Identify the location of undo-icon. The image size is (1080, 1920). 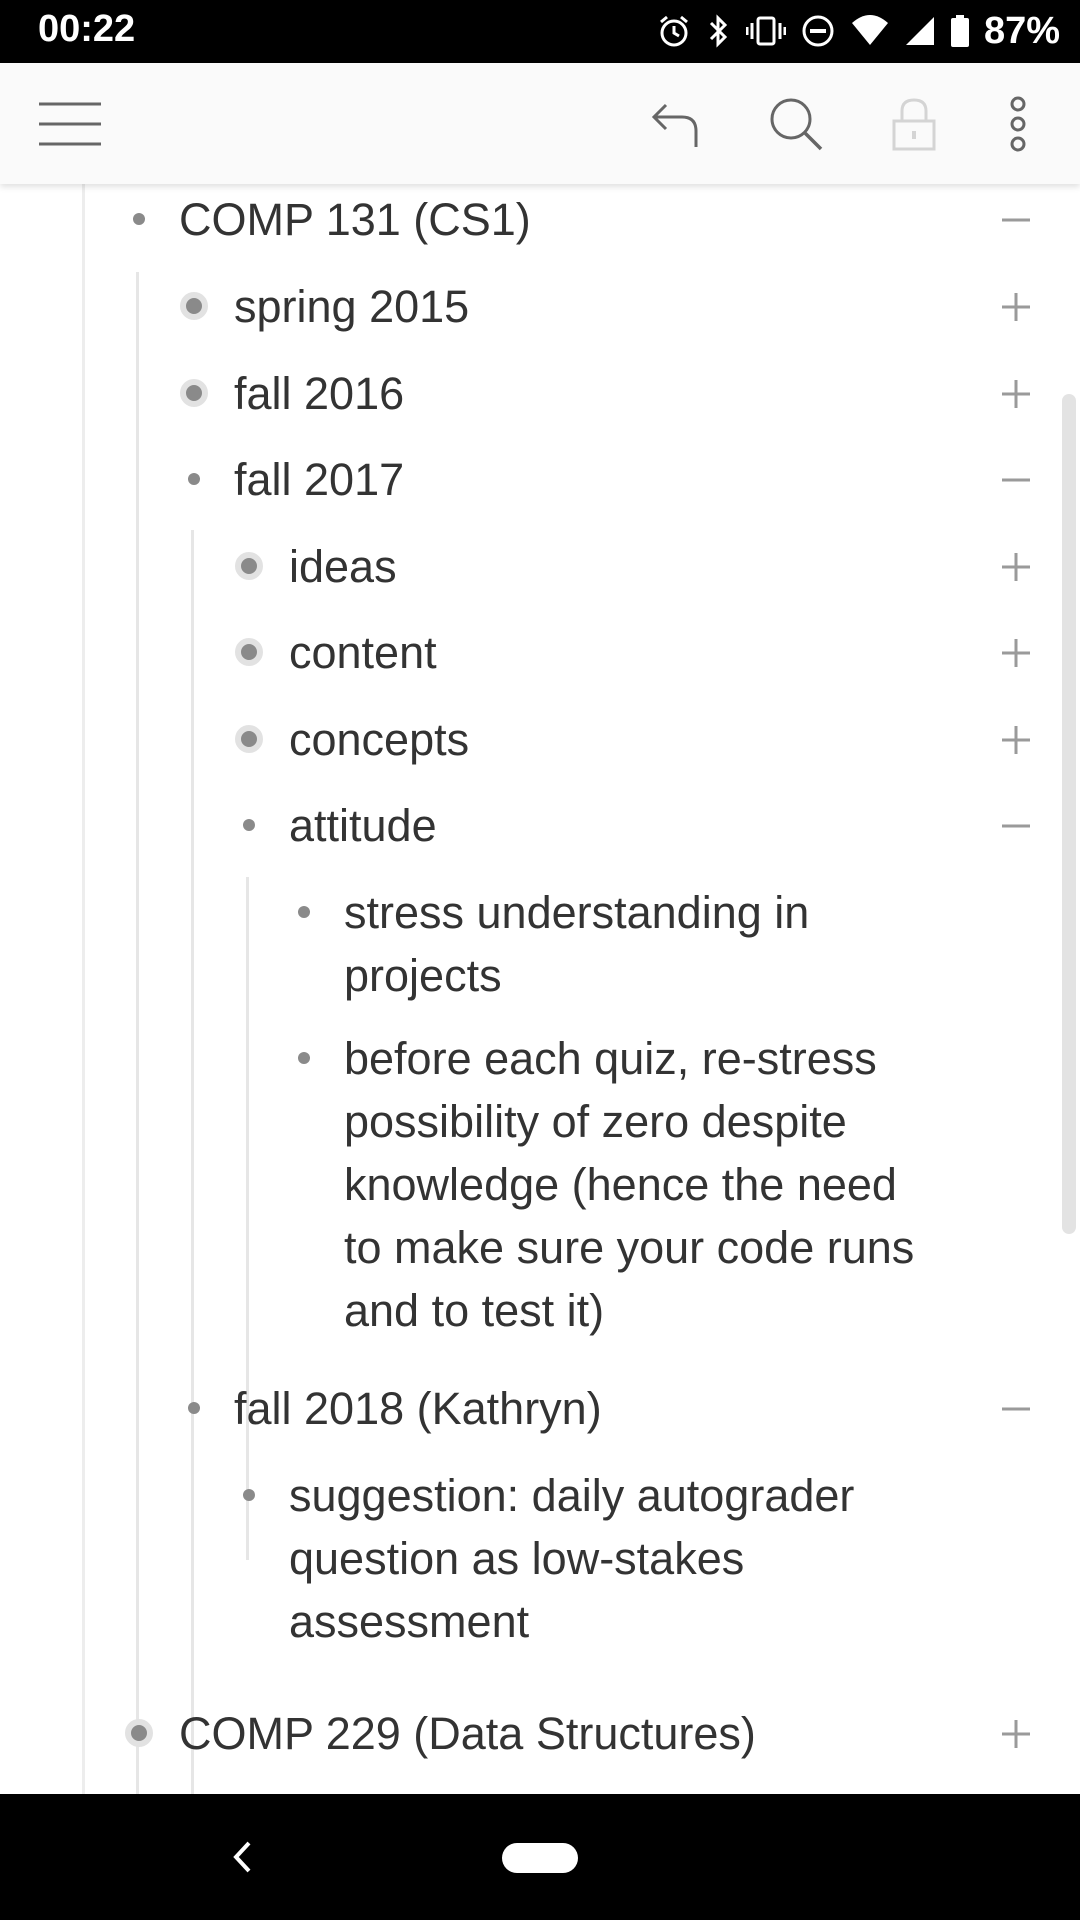
(674, 125).